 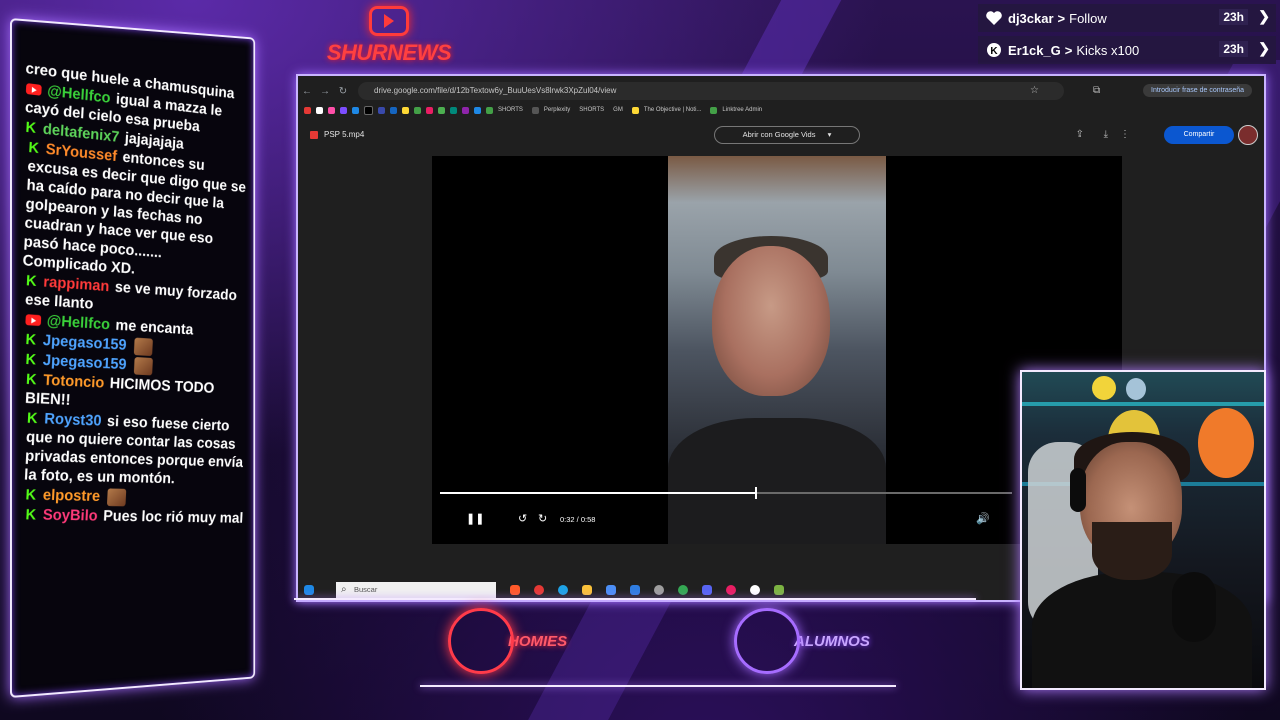 What do you see at coordinates (70, 516) in the screenshot?
I see `chat-username: SoyBilo` at bounding box center [70, 516].